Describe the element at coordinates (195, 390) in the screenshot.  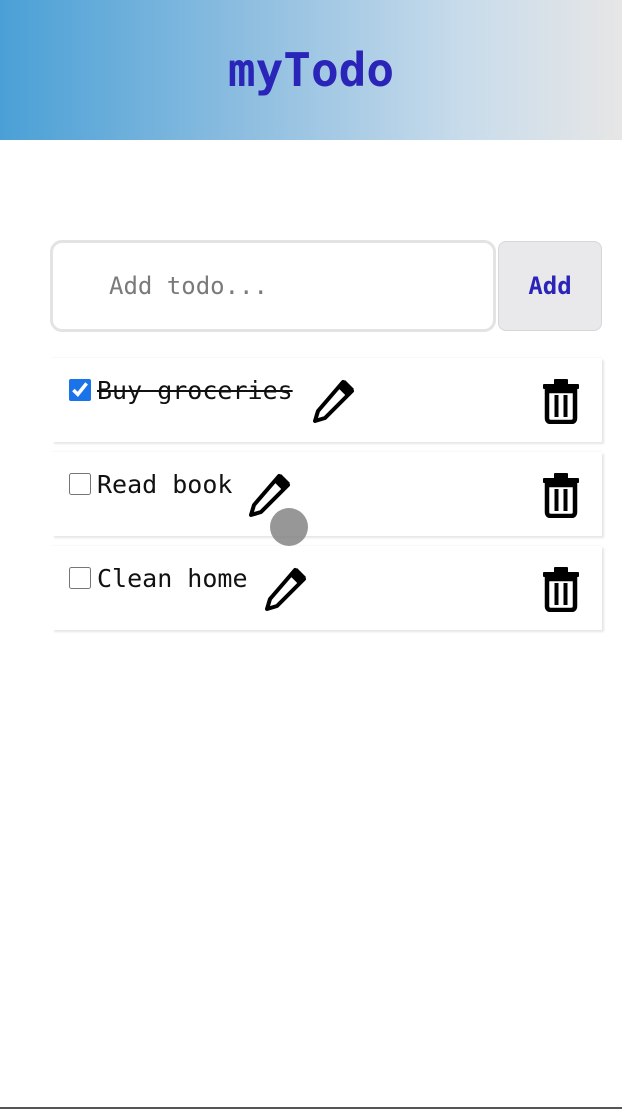
I see `todo-label: Buy groceries` at that location.